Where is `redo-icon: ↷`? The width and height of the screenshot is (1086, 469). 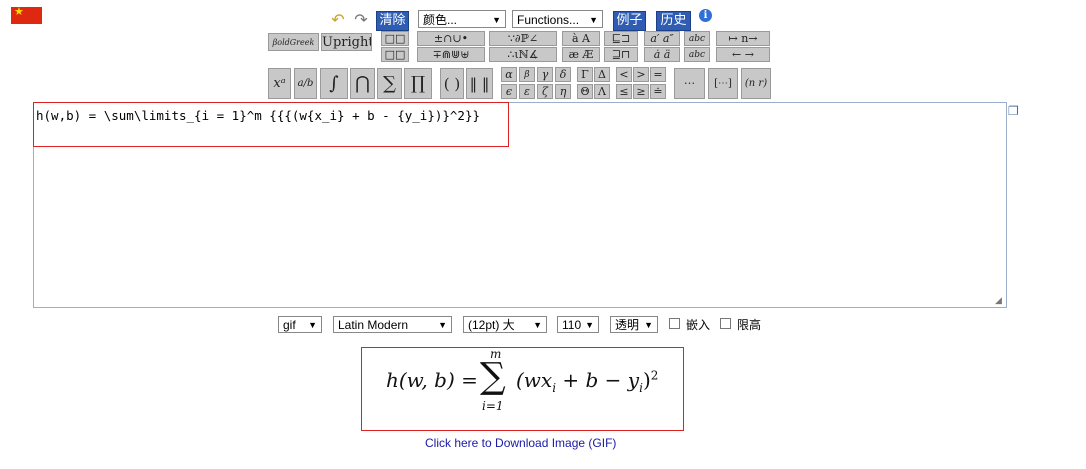 redo-icon: ↷ is located at coordinates (361, 20).